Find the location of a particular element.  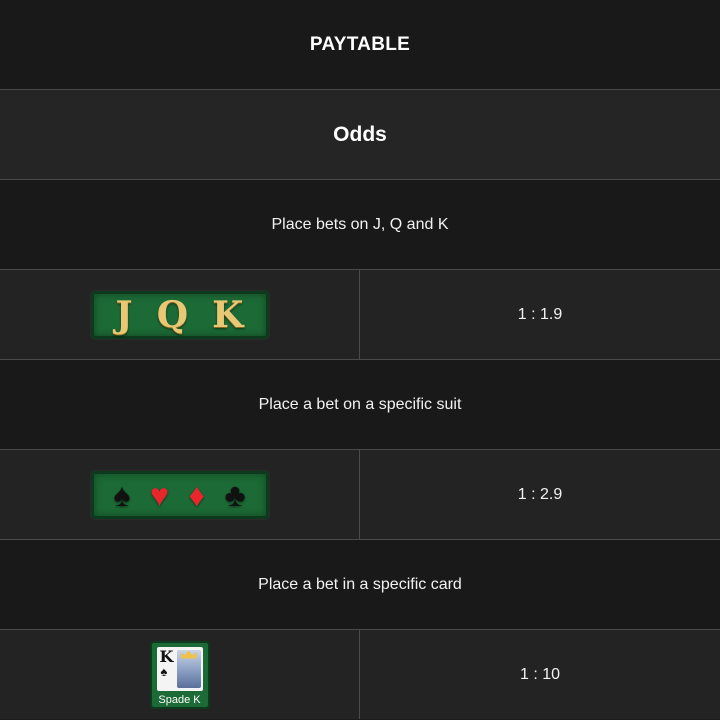

queen-letter: Q is located at coordinates (172, 314).